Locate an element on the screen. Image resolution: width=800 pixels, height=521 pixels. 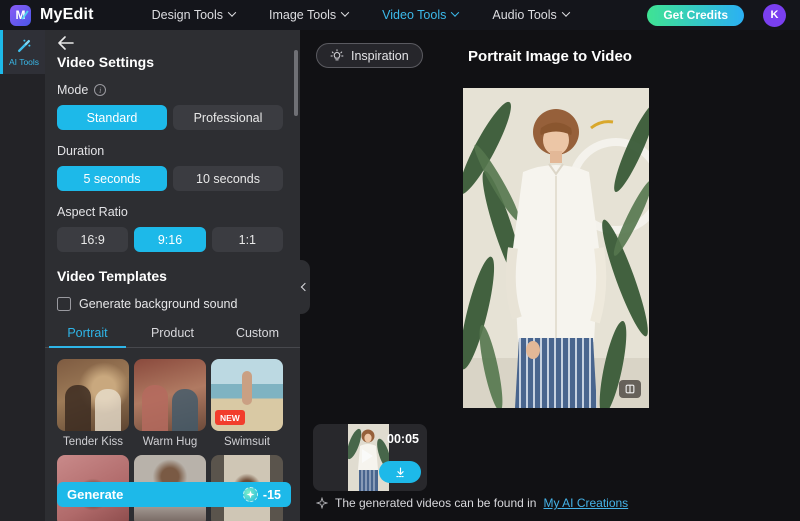
ratio-option-9-16: 9:16 is located at coordinates (170, 239).